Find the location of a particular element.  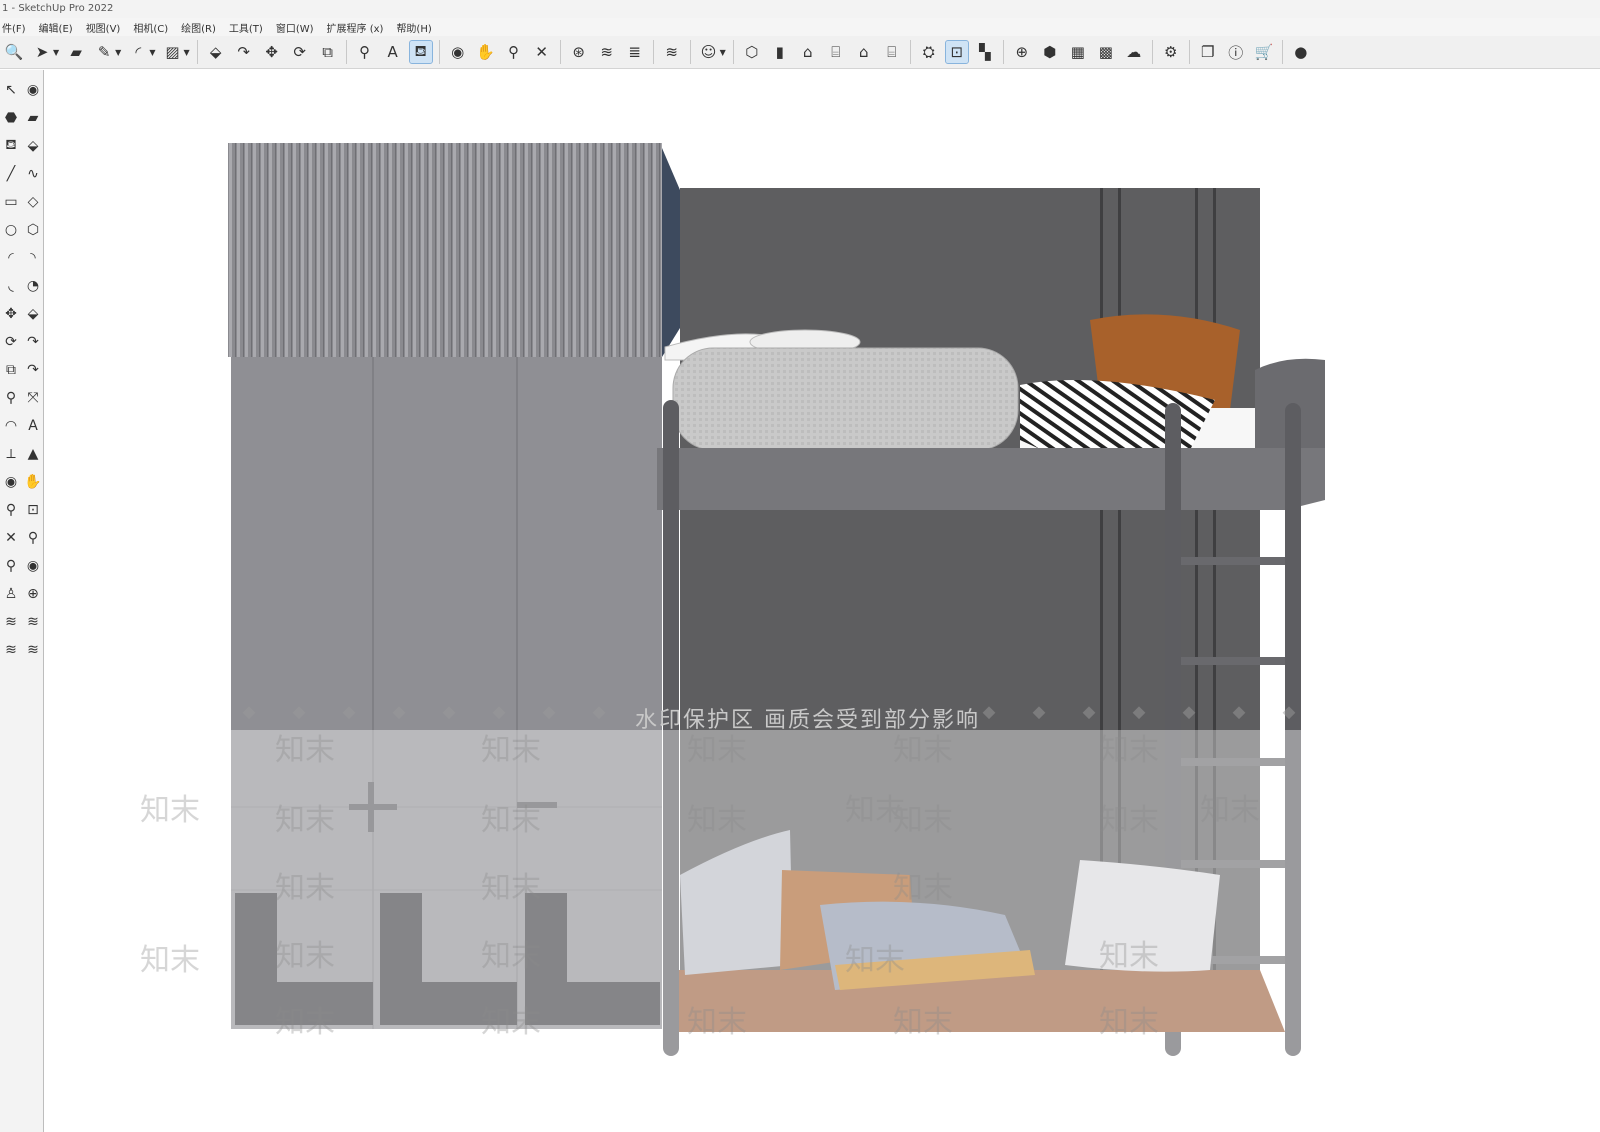

orbit-small-icon: ◉ is located at coordinates (33, 90).